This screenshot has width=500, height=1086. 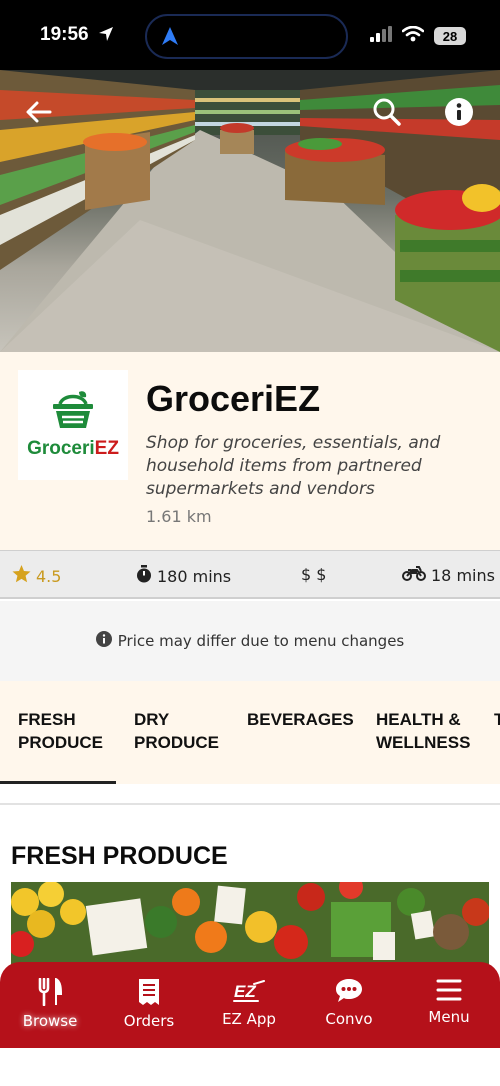 I want to click on status-bar: 19:56 28, so click(x=250, y=35).